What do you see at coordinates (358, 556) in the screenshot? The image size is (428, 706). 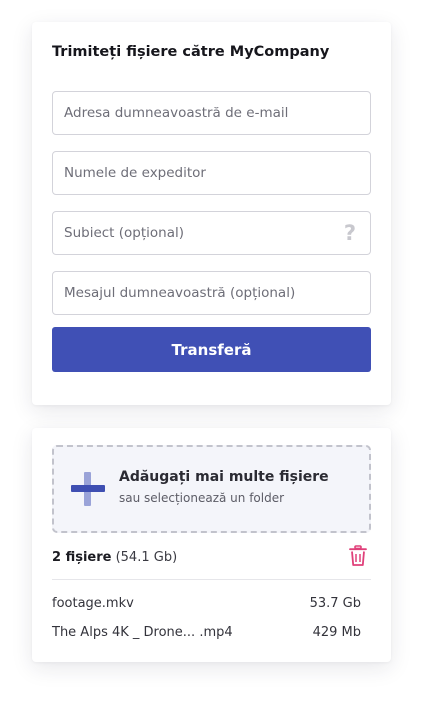 I see `trash-icon` at bounding box center [358, 556].